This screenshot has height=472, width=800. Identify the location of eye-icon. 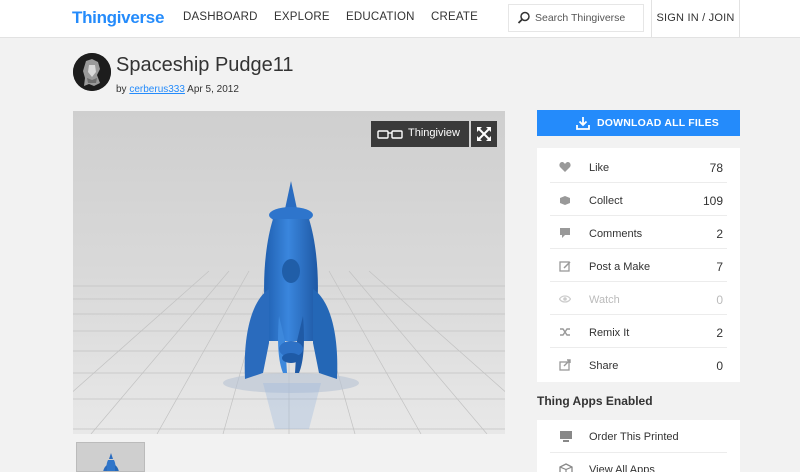
(565, 299).